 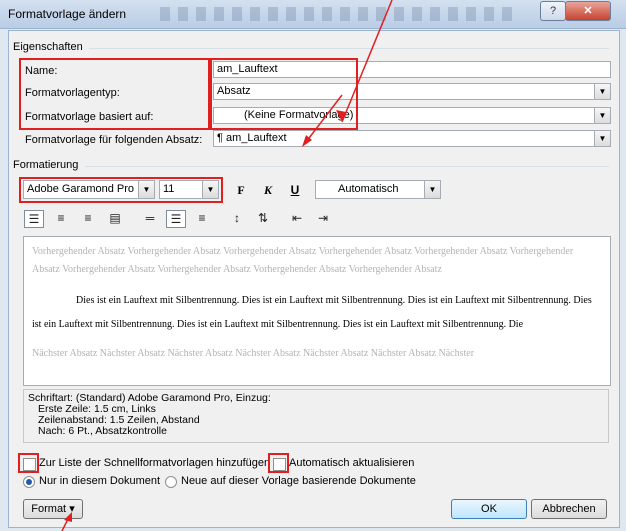 I want to click on arrowhead, so click(x=68, y=517).